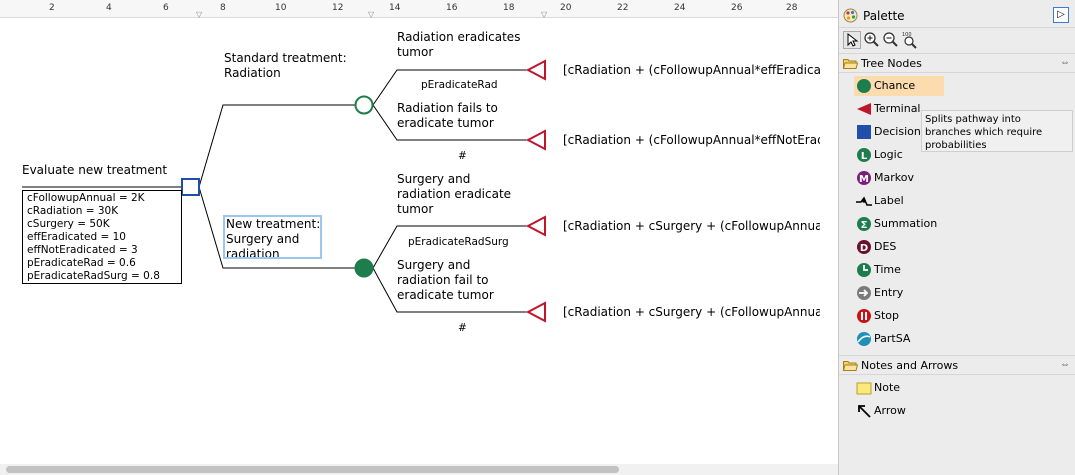 Image resolution: width=1075 pixels, height=475 pixels. I want to click on probability-label: pEradicateRad, so click(459, 85).